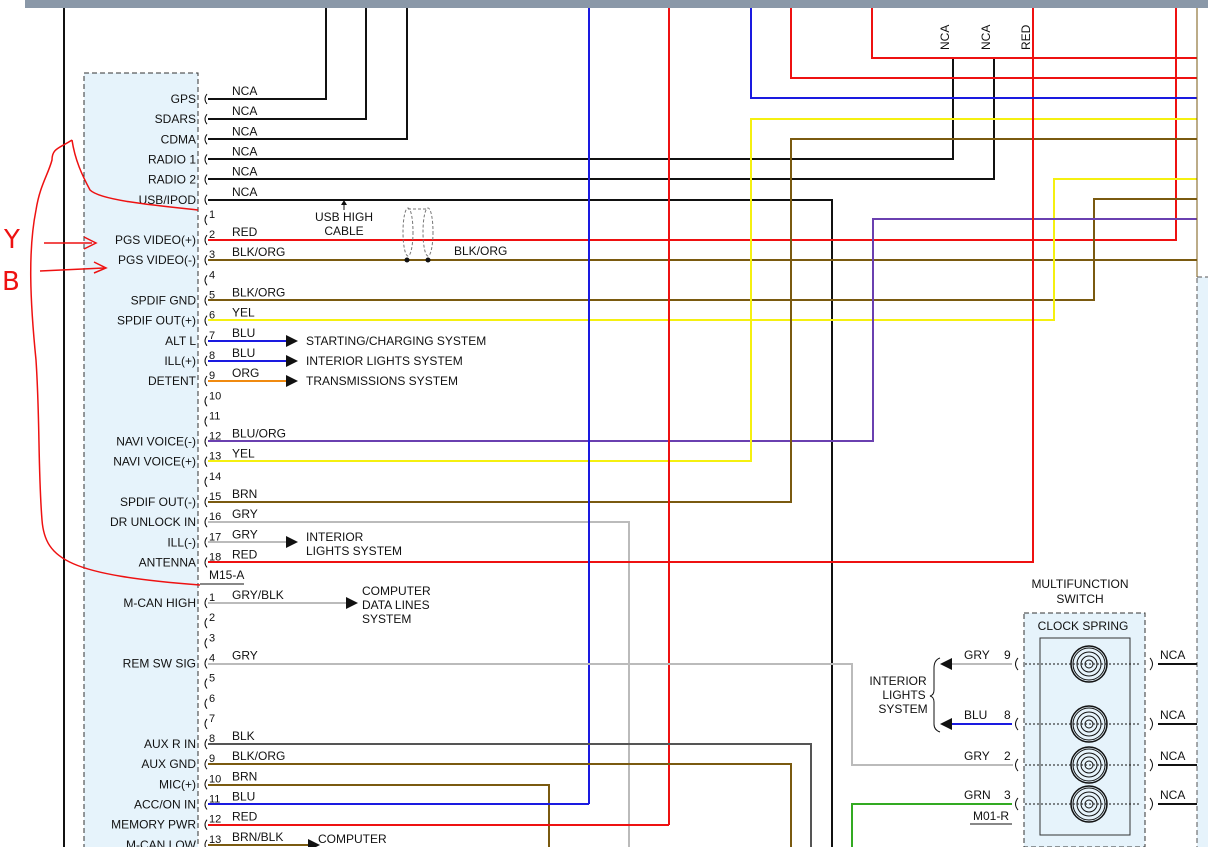 This screenshot has height=847, width=1208. Describe the element at coordinates (158, 502) in the screenshot. I see `pin-name: SPDIF OUT(-)` at that location.